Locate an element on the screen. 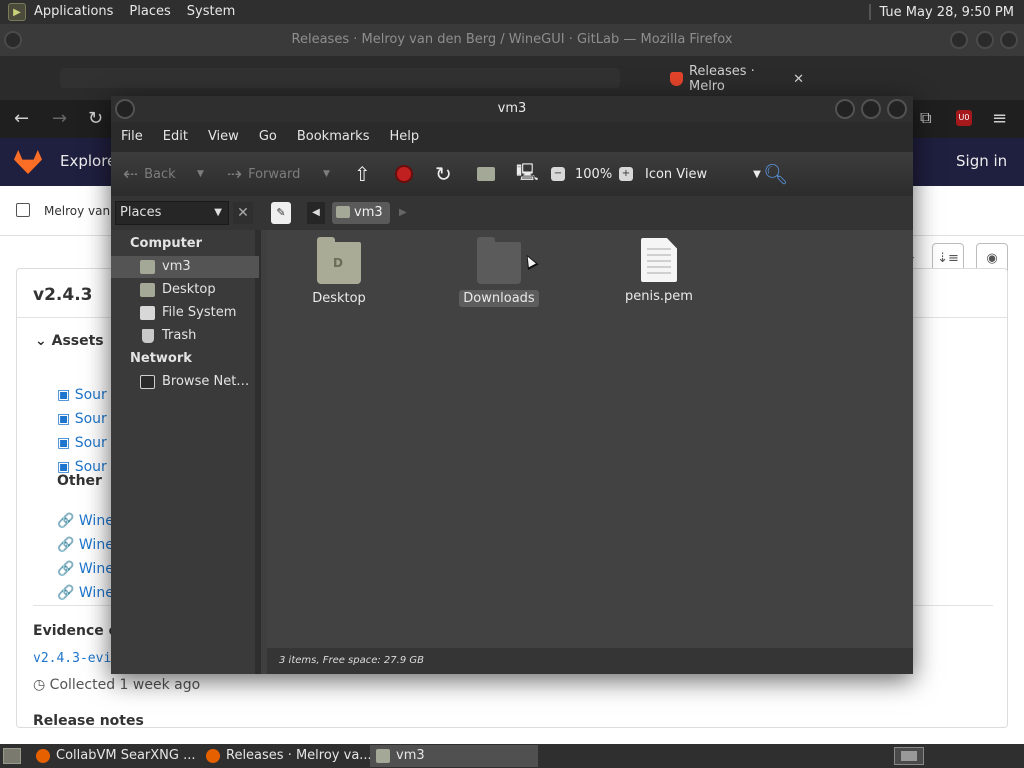  back-arrow-icon: ← is located at coordinates (21, 118).